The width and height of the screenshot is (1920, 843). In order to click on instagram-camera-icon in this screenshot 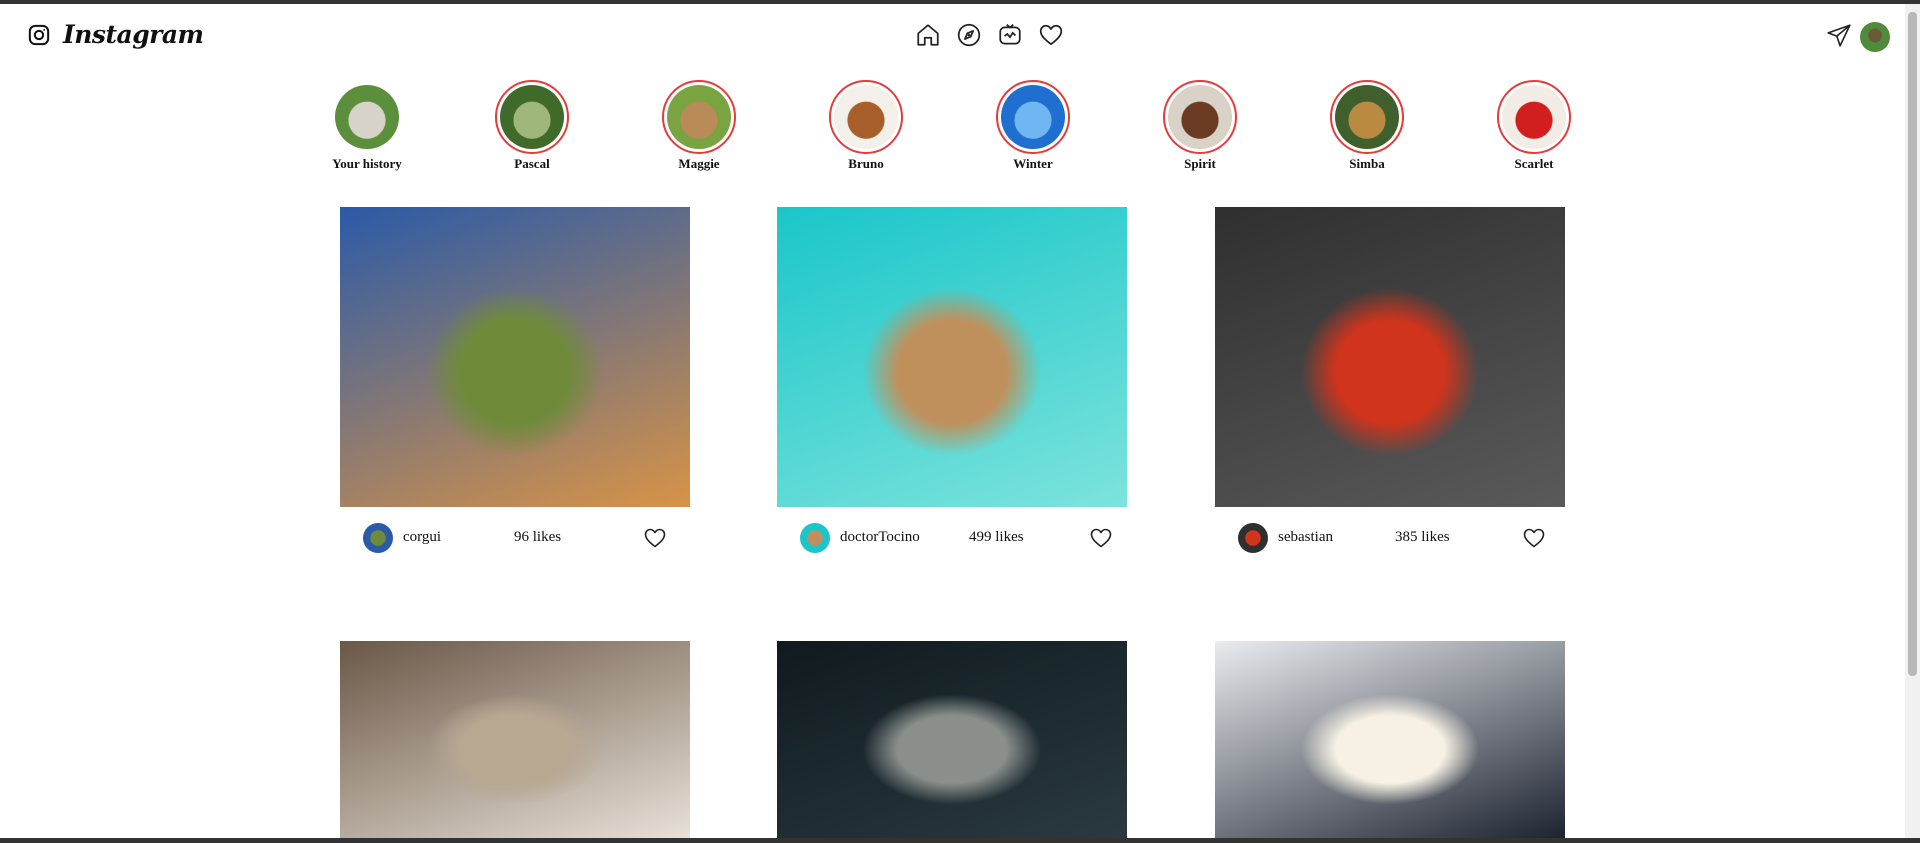, I will do `click(39, 35)`.